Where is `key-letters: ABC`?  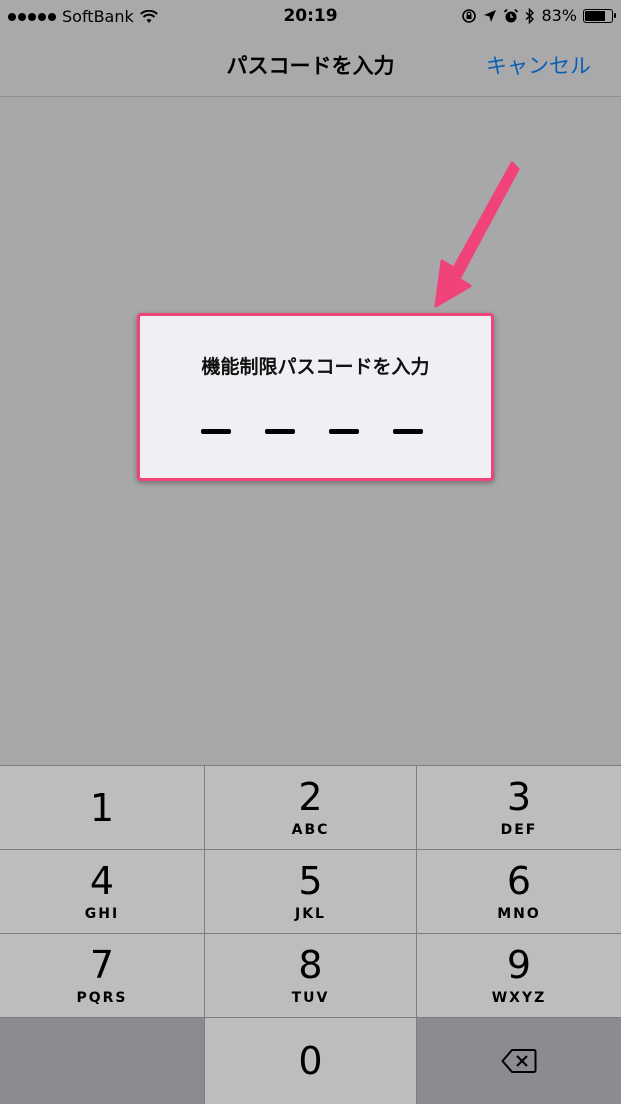 key-letters: ABC is located at coordinates (310, 829).